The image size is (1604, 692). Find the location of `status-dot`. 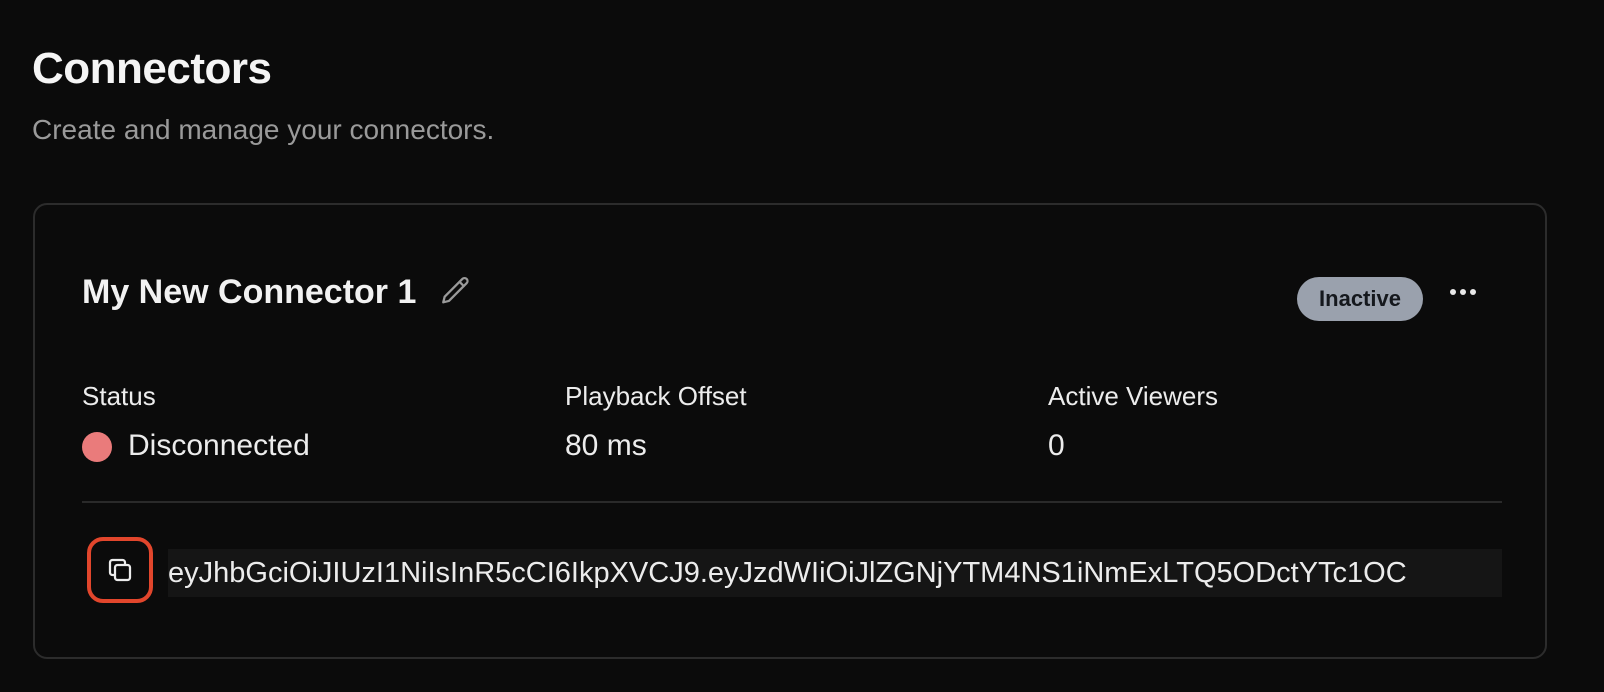

status-dot is located at coordinates (97, 447).